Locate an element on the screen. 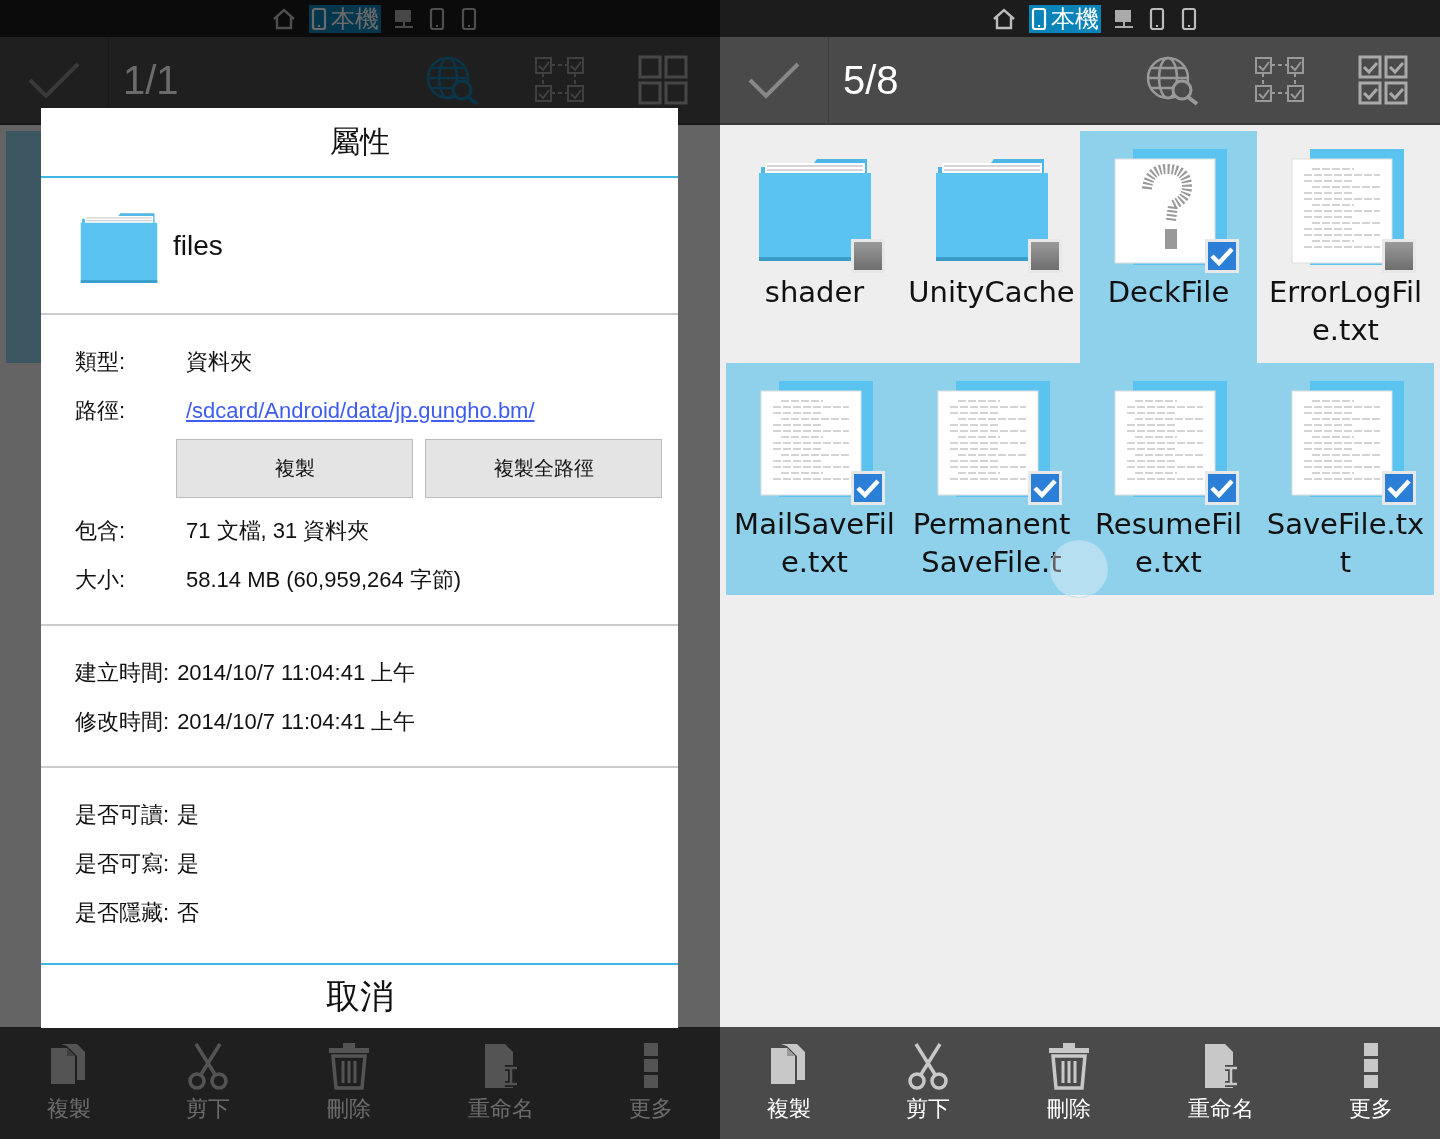  property-label: 是否可讀: is located at coordinates (122, 814).